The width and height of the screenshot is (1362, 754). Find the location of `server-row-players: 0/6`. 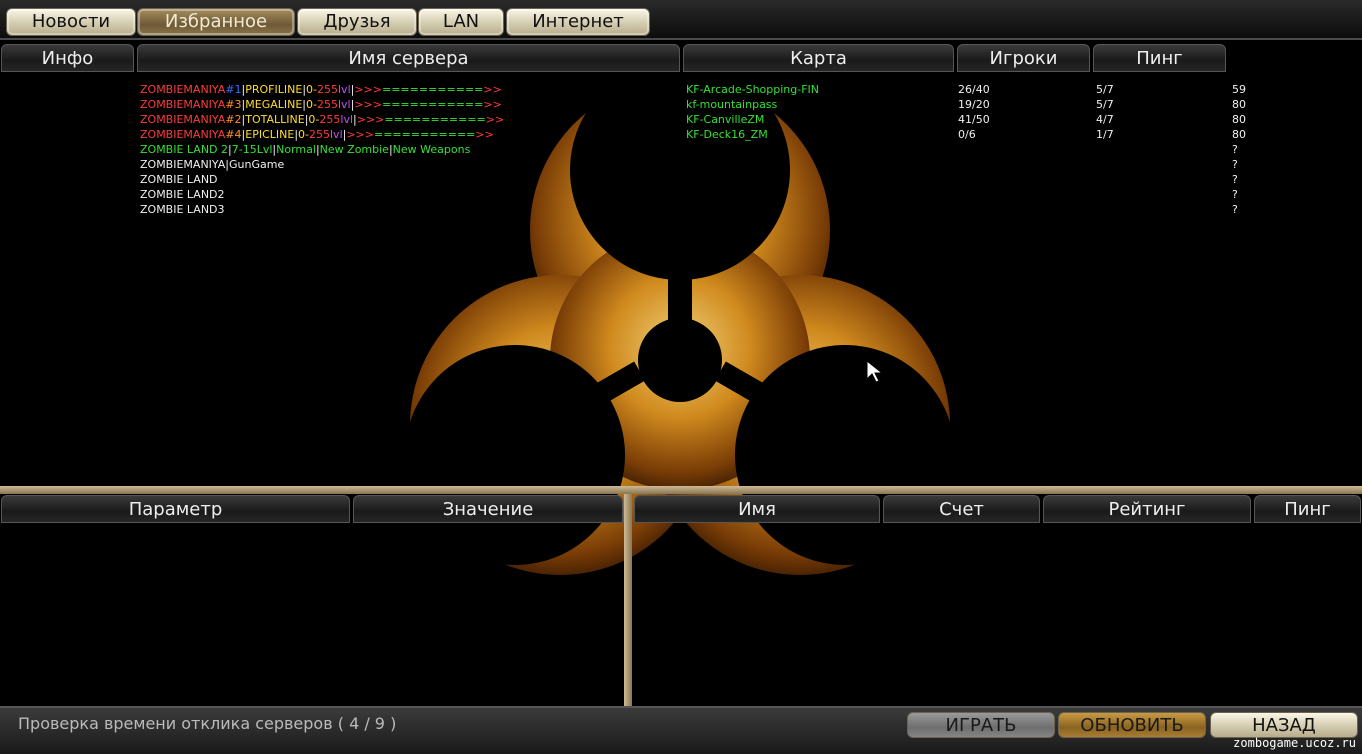

server-row-players: 0/6 is located at coordinates (967, 134).